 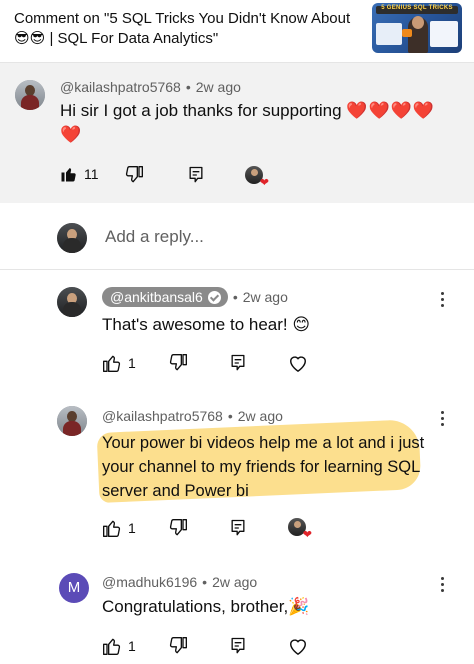 I want to click on reply-author: @kailashpatro5768, so click(x=162, y=416).